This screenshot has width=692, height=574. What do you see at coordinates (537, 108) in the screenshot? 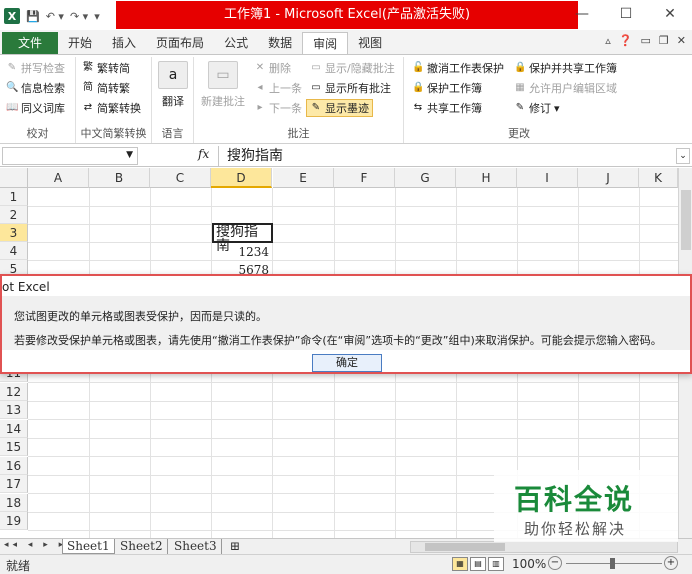
I see `track-changes-button: ✎ 修订 ▾` at bounding box center [537, 108].